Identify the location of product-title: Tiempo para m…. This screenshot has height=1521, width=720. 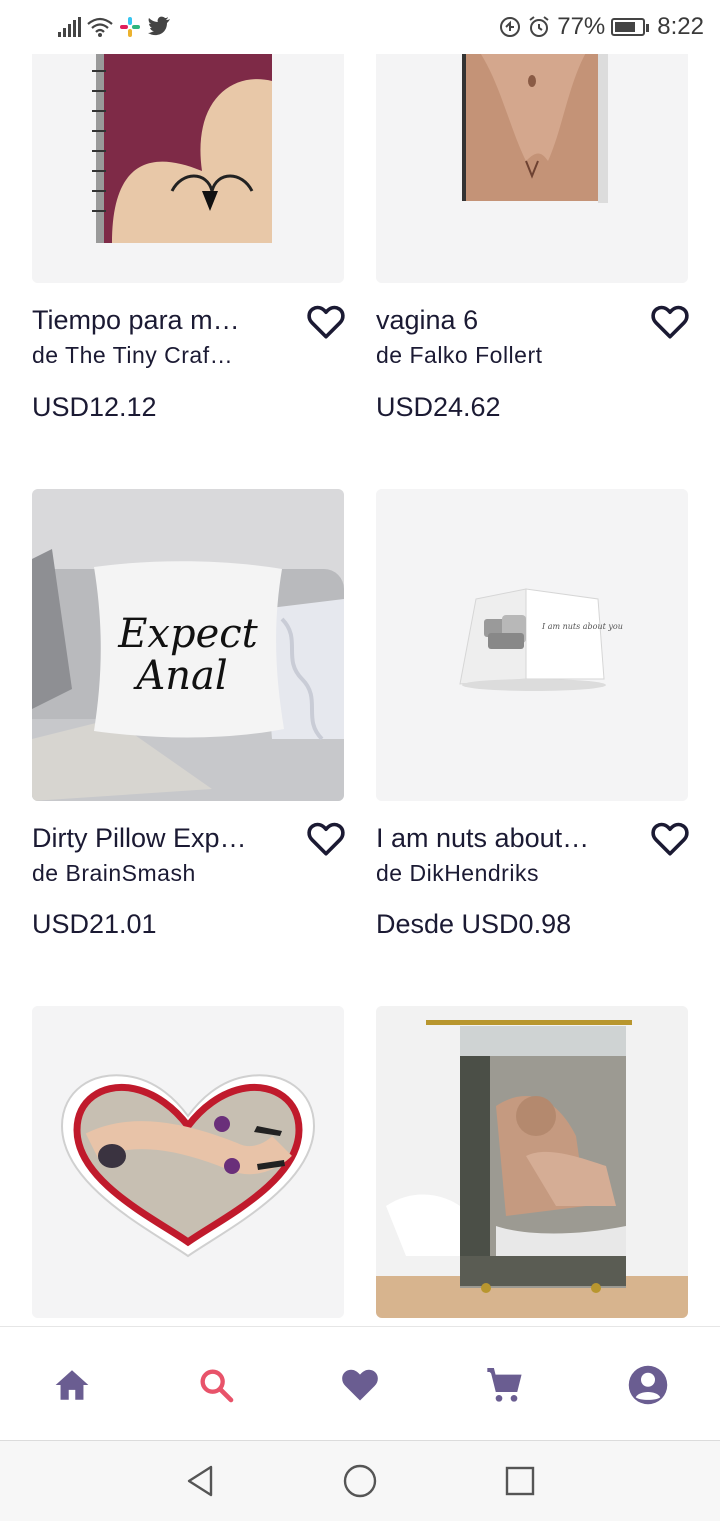
(152, 320).